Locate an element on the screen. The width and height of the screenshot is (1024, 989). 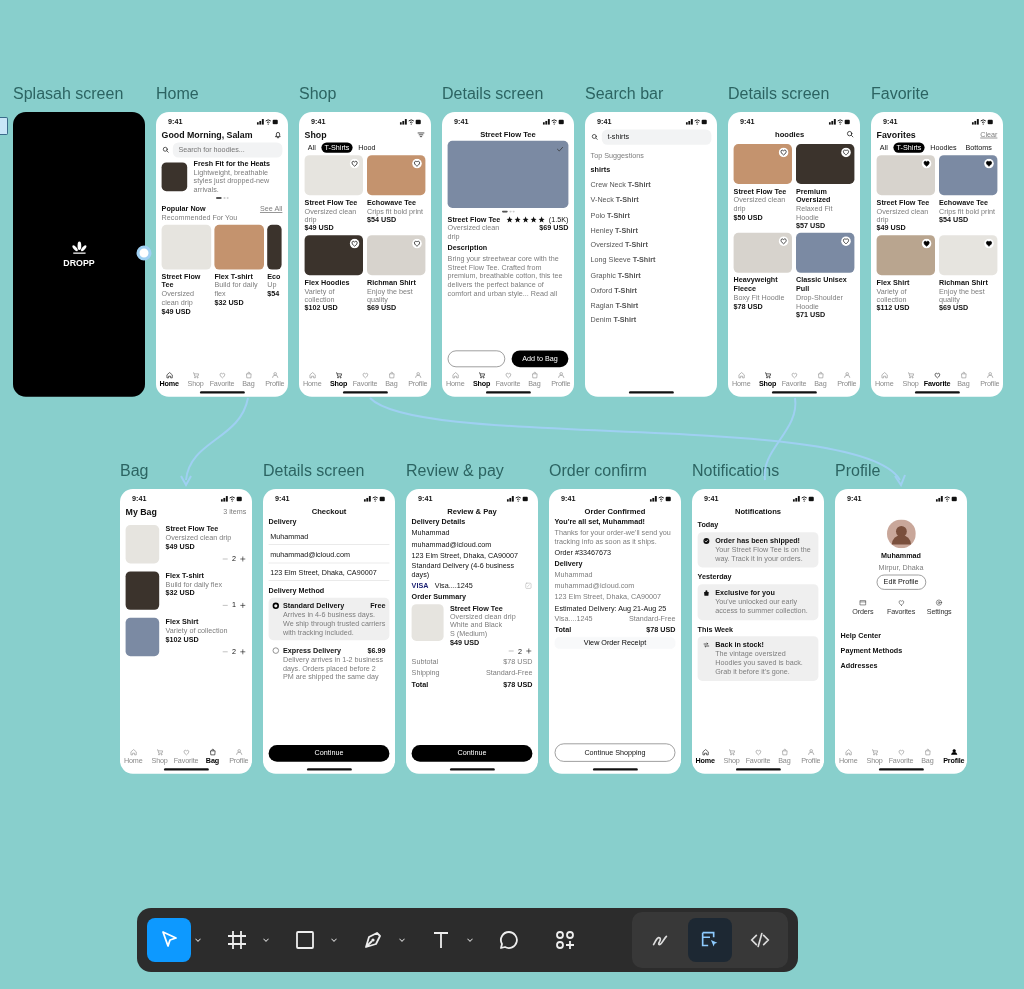
bell-icon is located at coordinates (278, 135).